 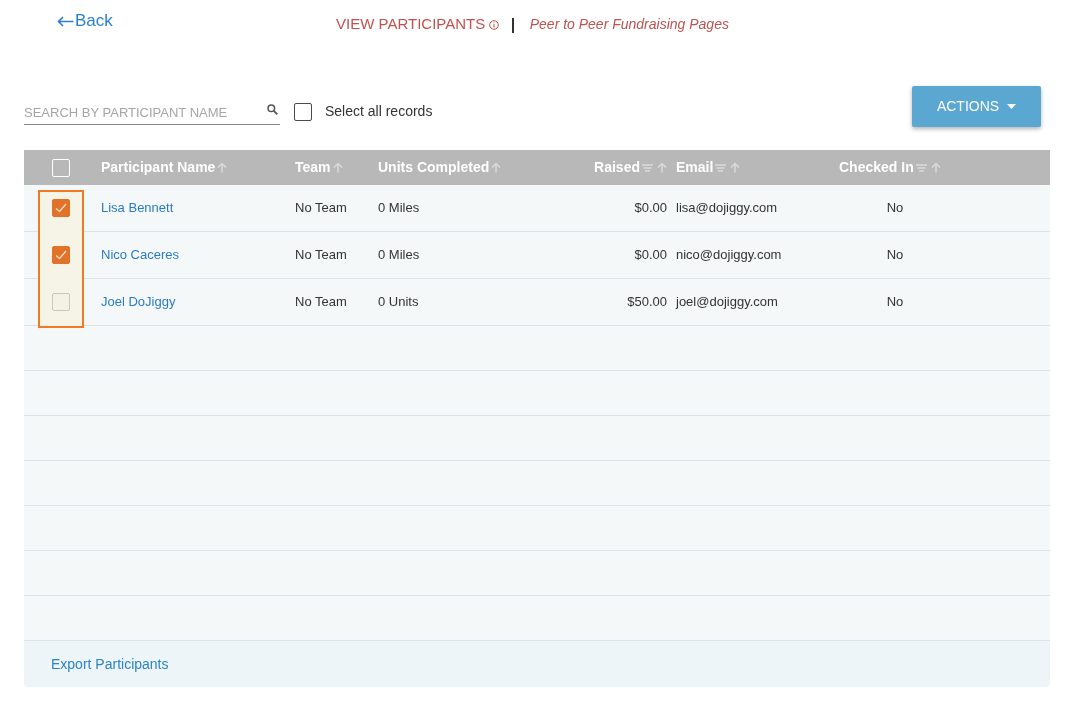 I want to click on select-all-label: Select all records, so click(x=379, y=111).